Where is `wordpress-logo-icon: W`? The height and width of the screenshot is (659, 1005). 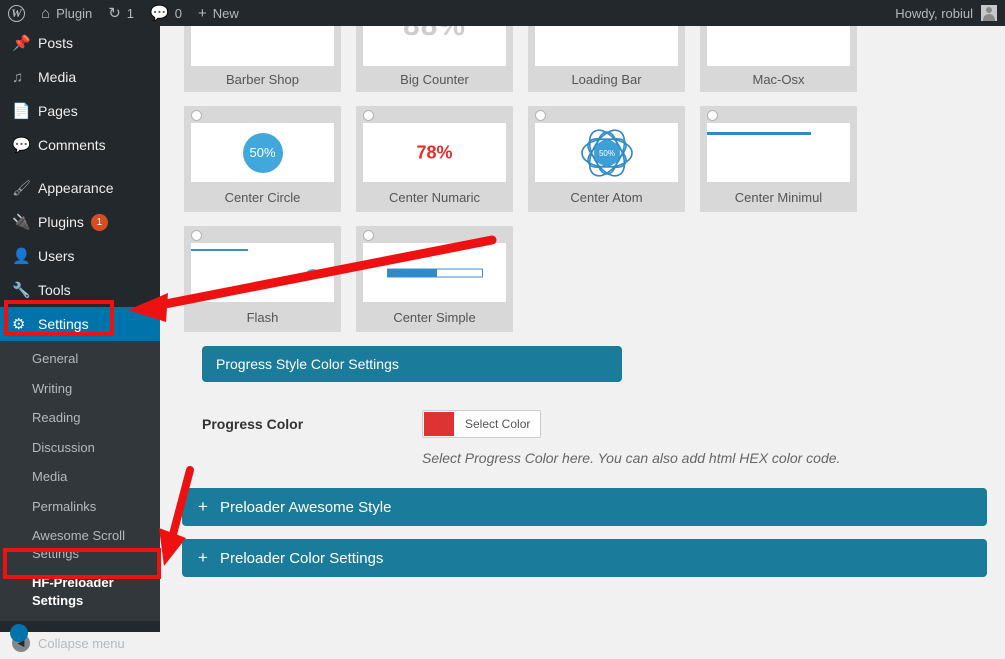 wordpress-logo-icon: W is located at coordinates (16, 13).